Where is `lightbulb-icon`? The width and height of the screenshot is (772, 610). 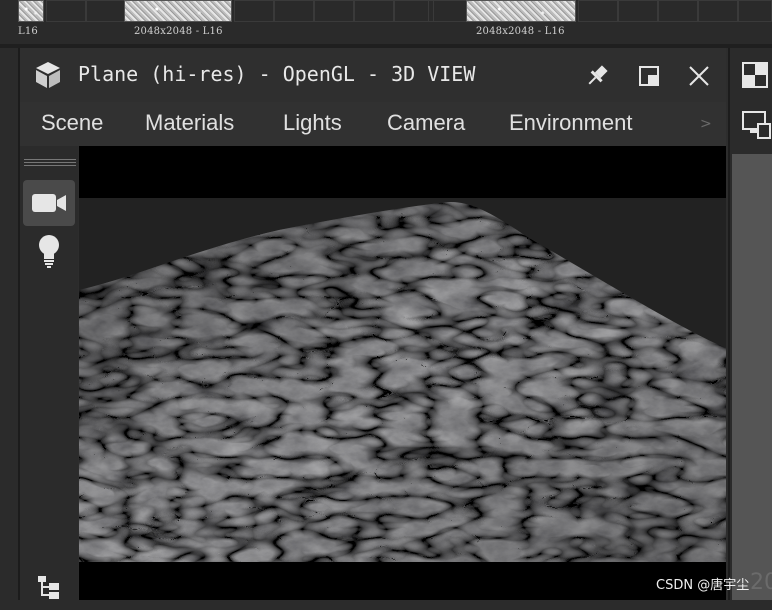
lightbulb-icon is located at coordinates (49, 251).